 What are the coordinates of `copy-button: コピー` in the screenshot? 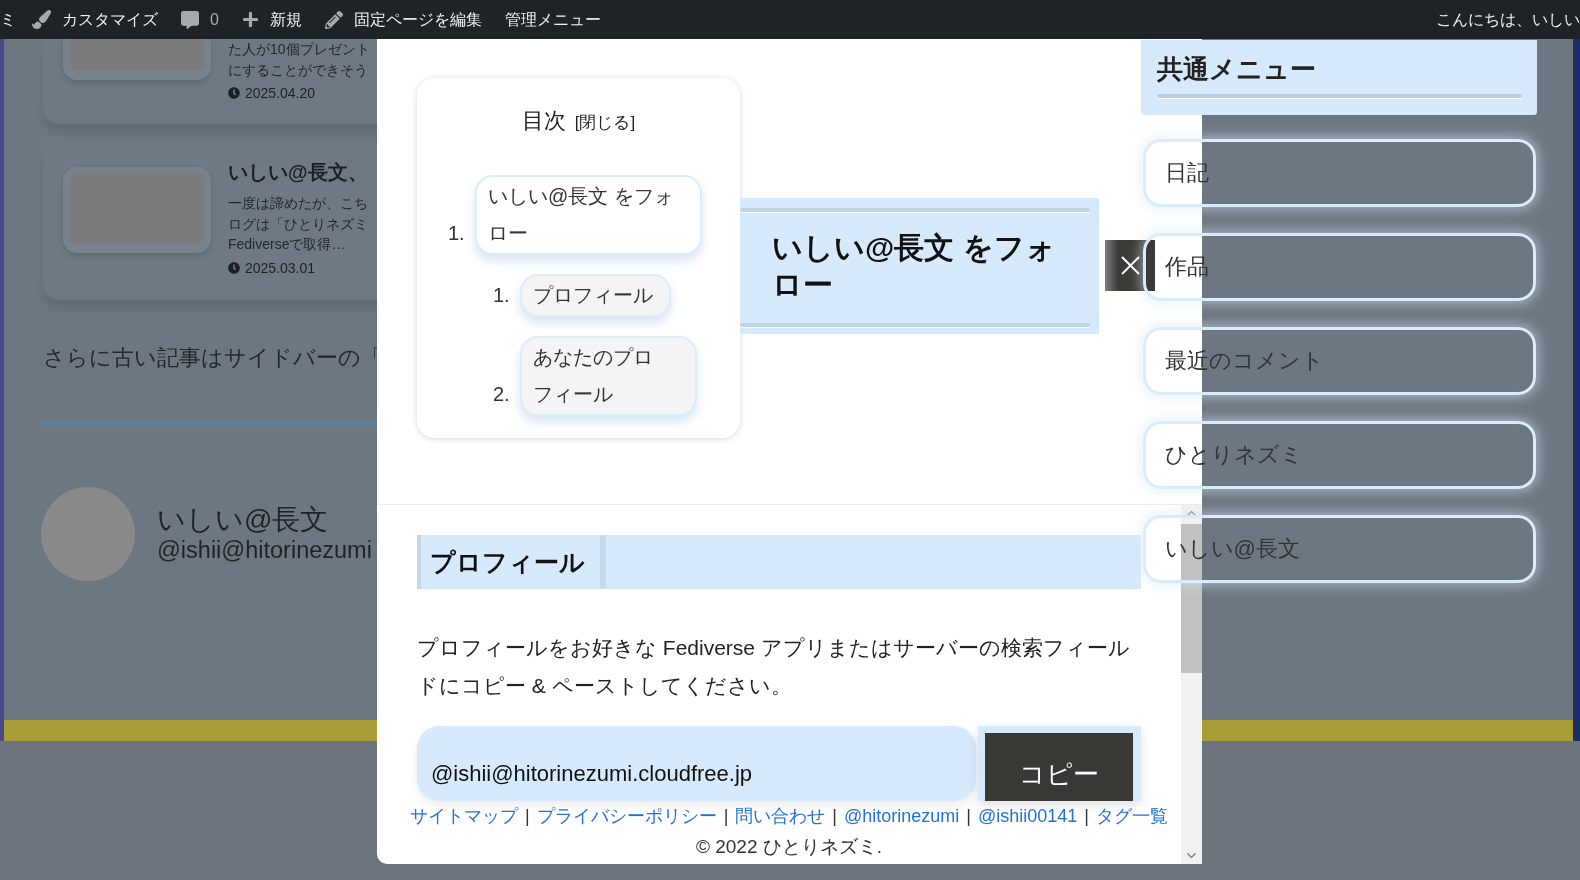 It's located at (1059, 763).